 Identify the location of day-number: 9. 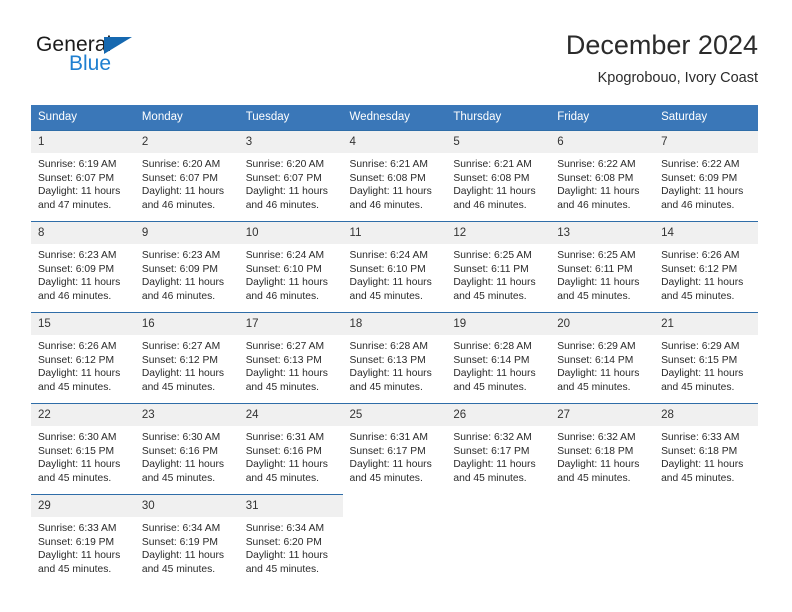
(186, 233).